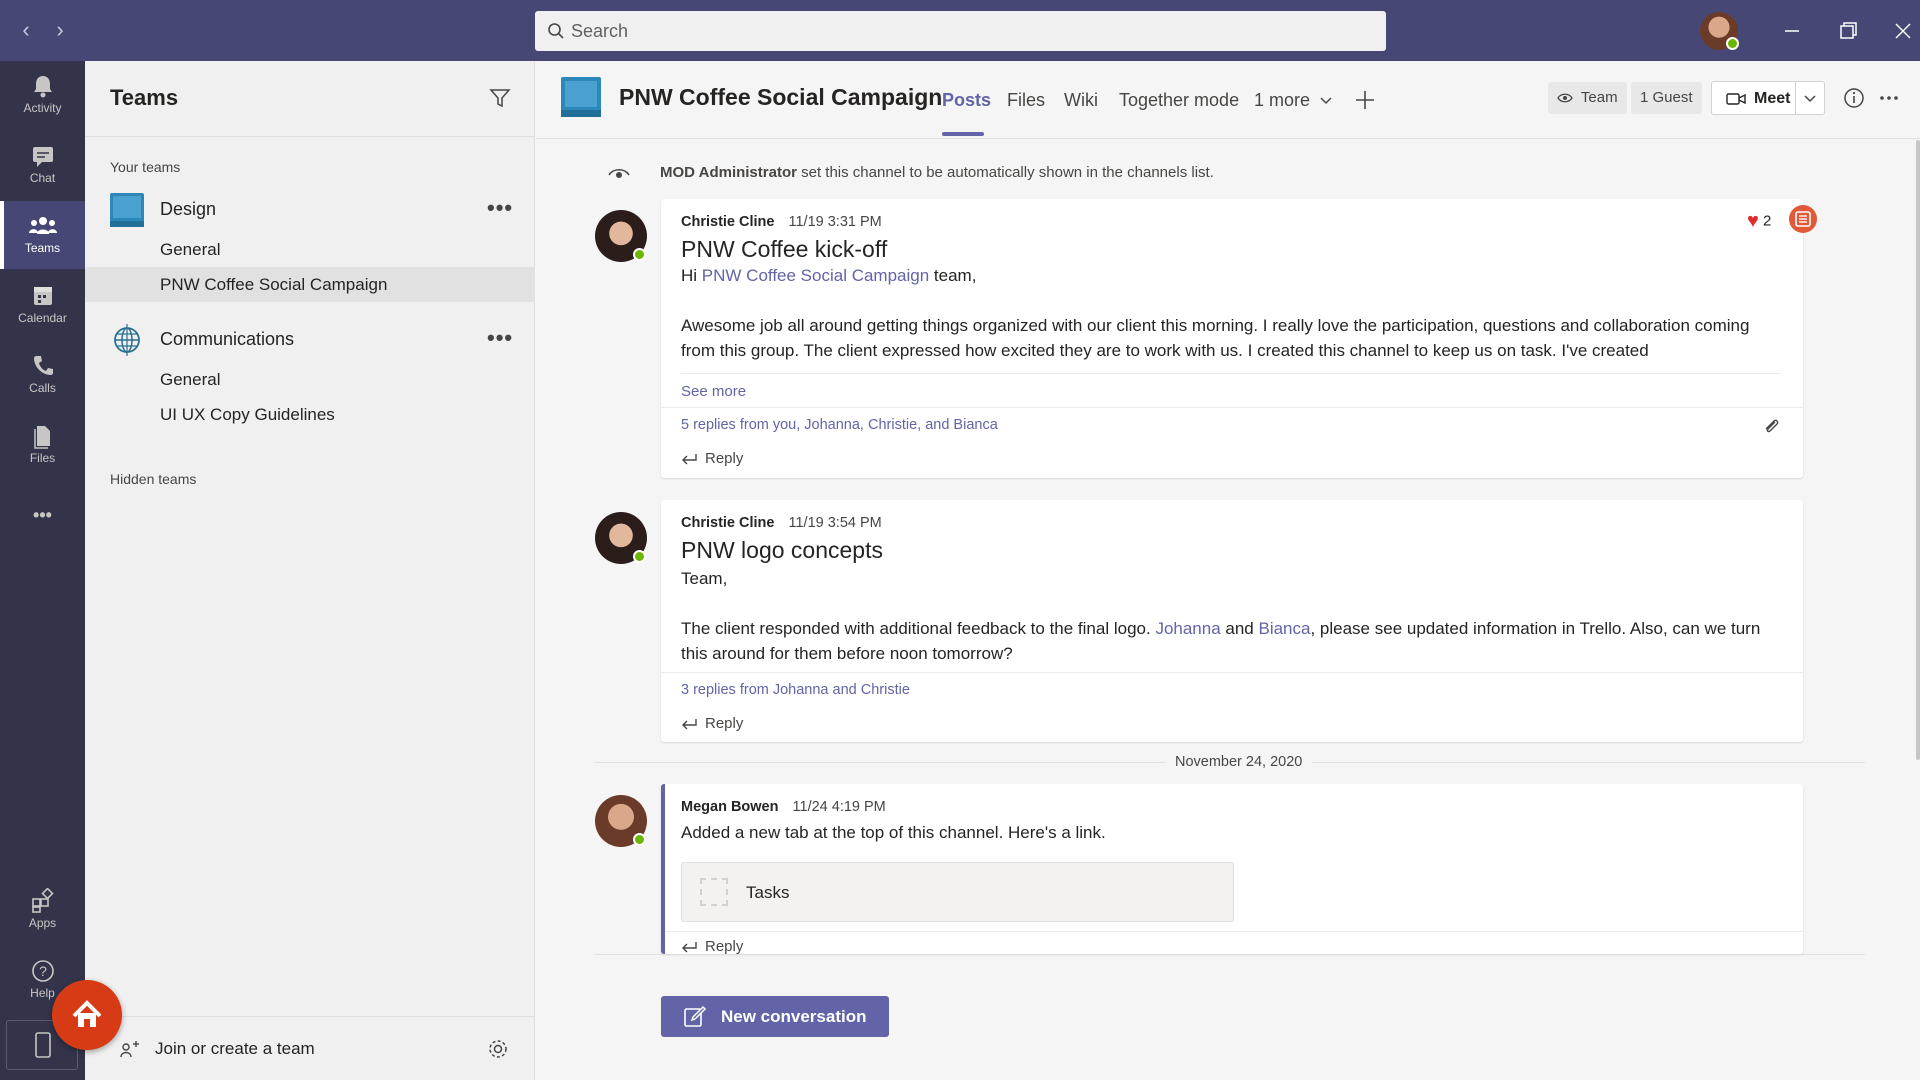 Image resolution: width=1920 pixels, height=1080 pixels. I want to click on join-or-create-team-label: Join or create a team, so click(235, 1048).